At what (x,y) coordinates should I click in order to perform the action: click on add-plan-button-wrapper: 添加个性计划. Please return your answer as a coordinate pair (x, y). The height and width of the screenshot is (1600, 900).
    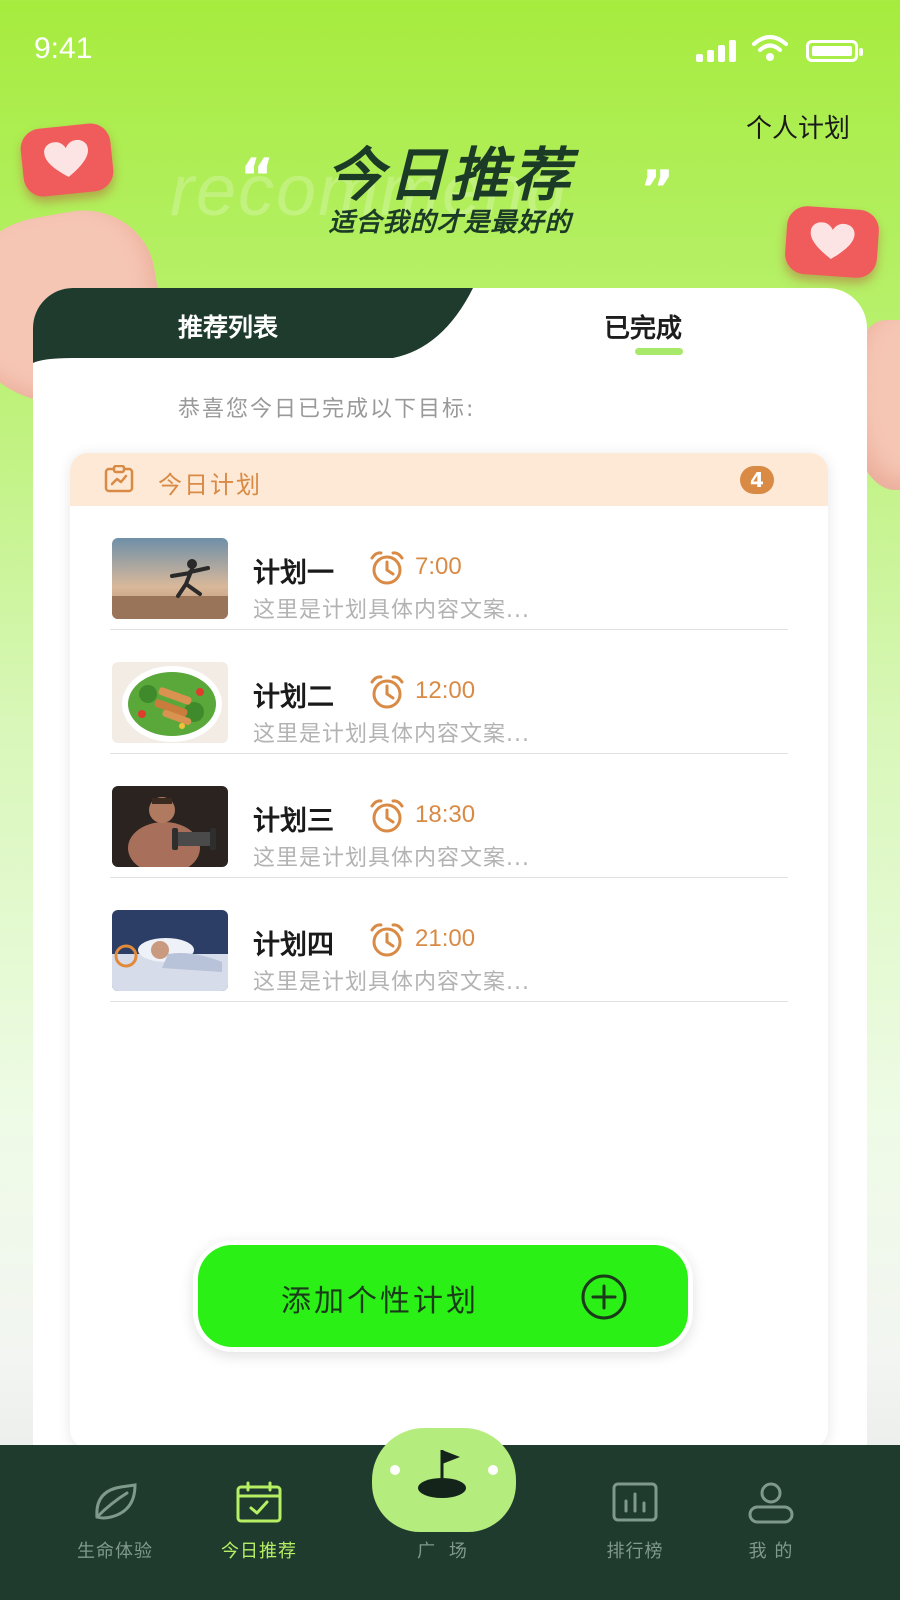
    Looking at the image, I should click on (443, 1296).